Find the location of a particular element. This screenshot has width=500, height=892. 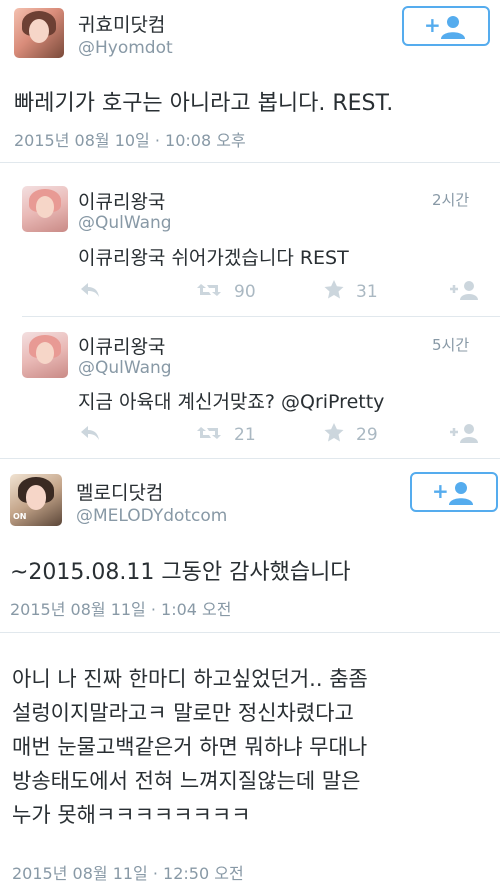

tweet-text: 빠레기가 호구는 아니라고 봅니다. REST. is located at coordinates (204, 103).